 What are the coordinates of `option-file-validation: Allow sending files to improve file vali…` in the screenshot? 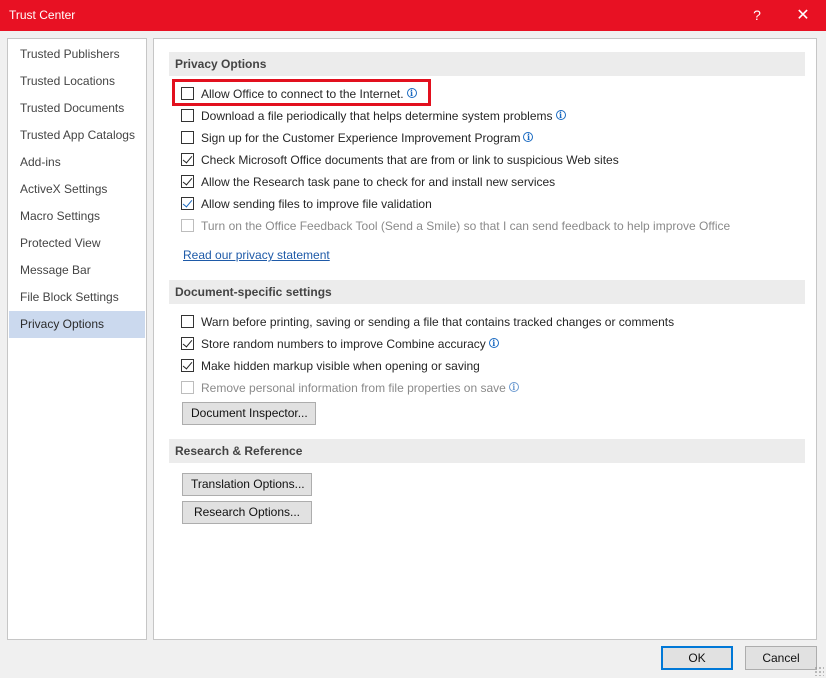 It's located at (306, 204).